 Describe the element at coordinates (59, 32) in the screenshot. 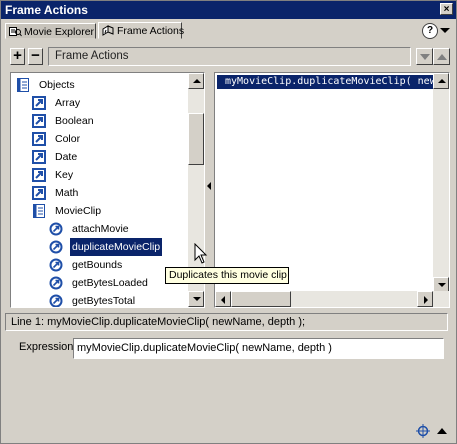

I see `tab-label: Movie Explorer` at that location.